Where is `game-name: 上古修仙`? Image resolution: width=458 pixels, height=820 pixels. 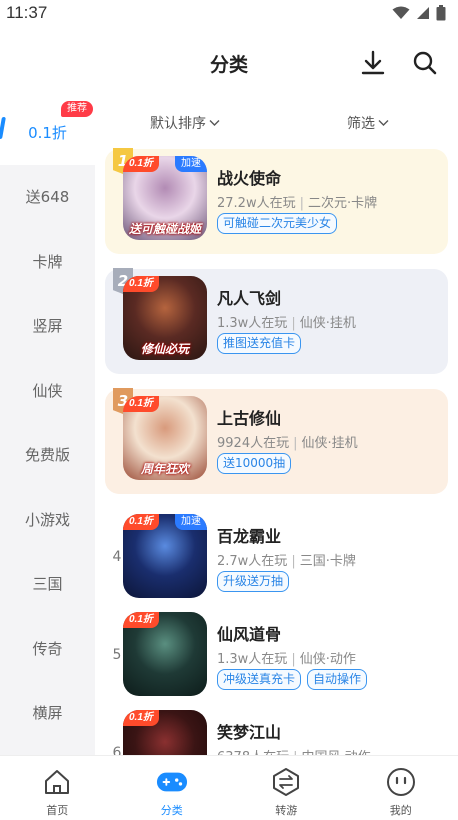 game-name: 上古修仙 is located at coordinates (249, 418).